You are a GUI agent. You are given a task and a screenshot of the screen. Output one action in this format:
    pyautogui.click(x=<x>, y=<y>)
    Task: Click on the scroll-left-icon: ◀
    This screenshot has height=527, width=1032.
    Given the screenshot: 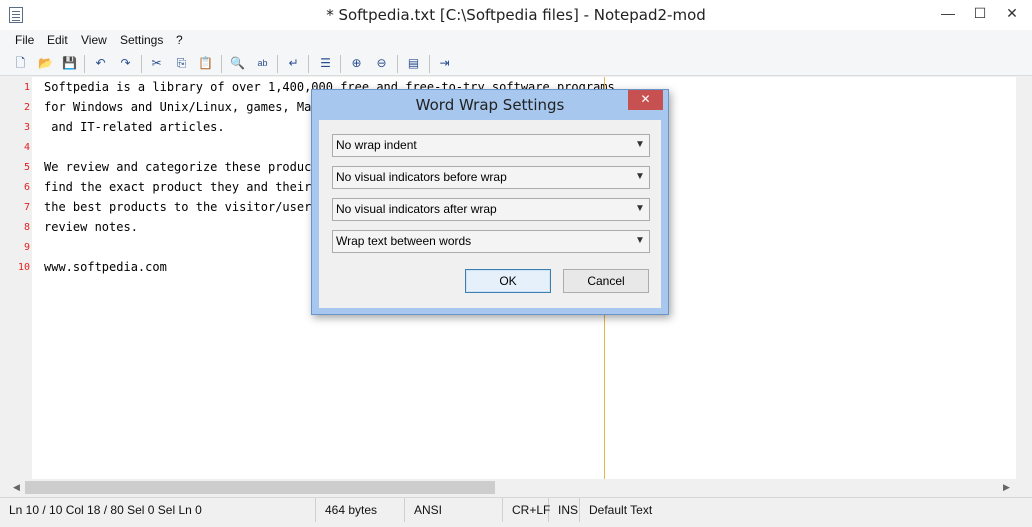 What is the action you would take?
    pyautogui.click(x=16, y=487)
    